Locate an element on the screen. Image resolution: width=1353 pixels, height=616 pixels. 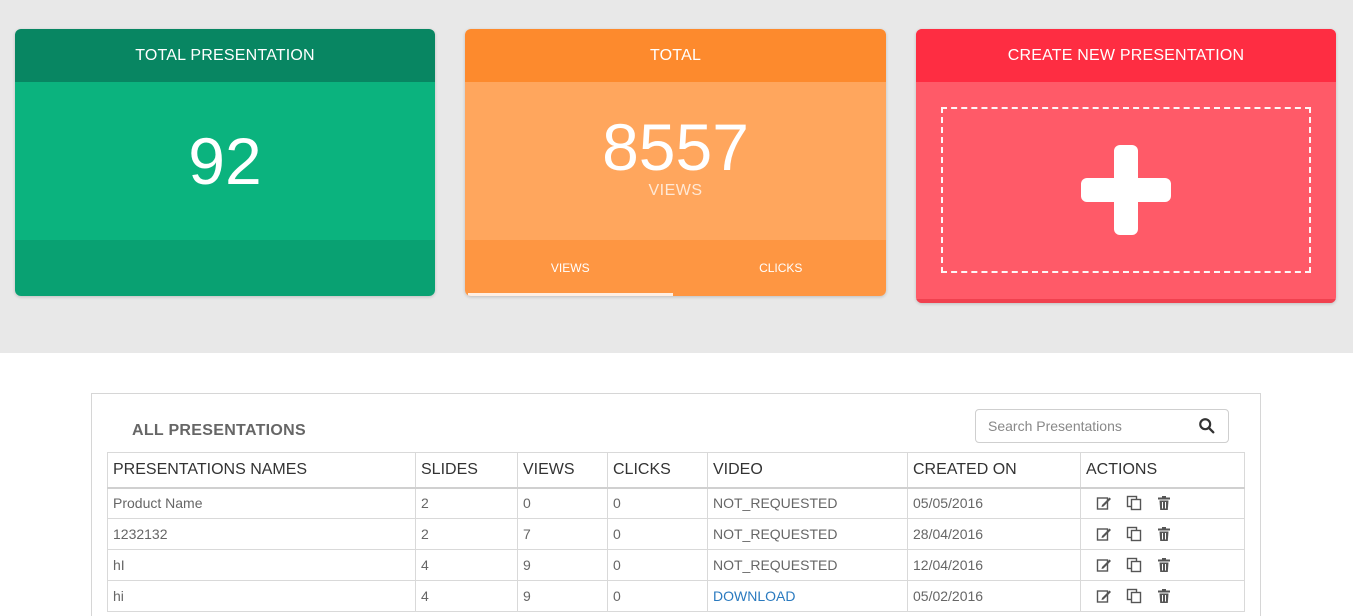
total-unit-label: VIEWS is located at coordinates (675, 190).